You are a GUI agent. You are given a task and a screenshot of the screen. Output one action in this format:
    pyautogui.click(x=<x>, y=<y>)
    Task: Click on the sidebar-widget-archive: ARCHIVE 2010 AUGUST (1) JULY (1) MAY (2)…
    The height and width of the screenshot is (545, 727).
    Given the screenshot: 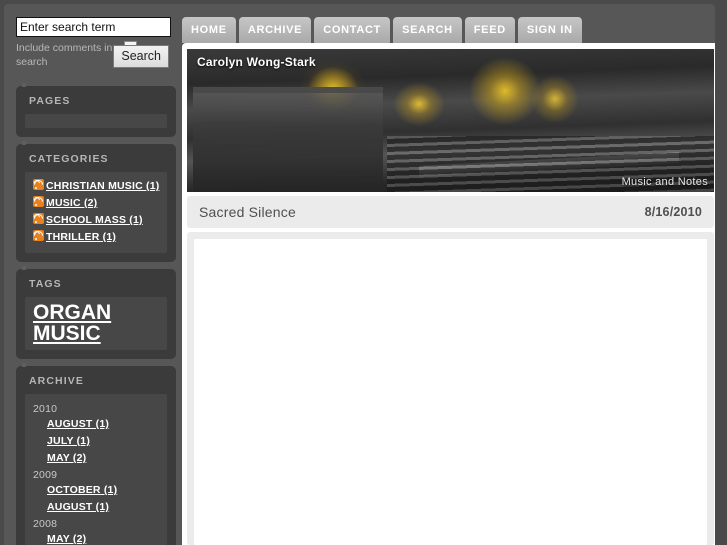 What is the action you would take?
    pyautogui.click(x=96, y=454)
    